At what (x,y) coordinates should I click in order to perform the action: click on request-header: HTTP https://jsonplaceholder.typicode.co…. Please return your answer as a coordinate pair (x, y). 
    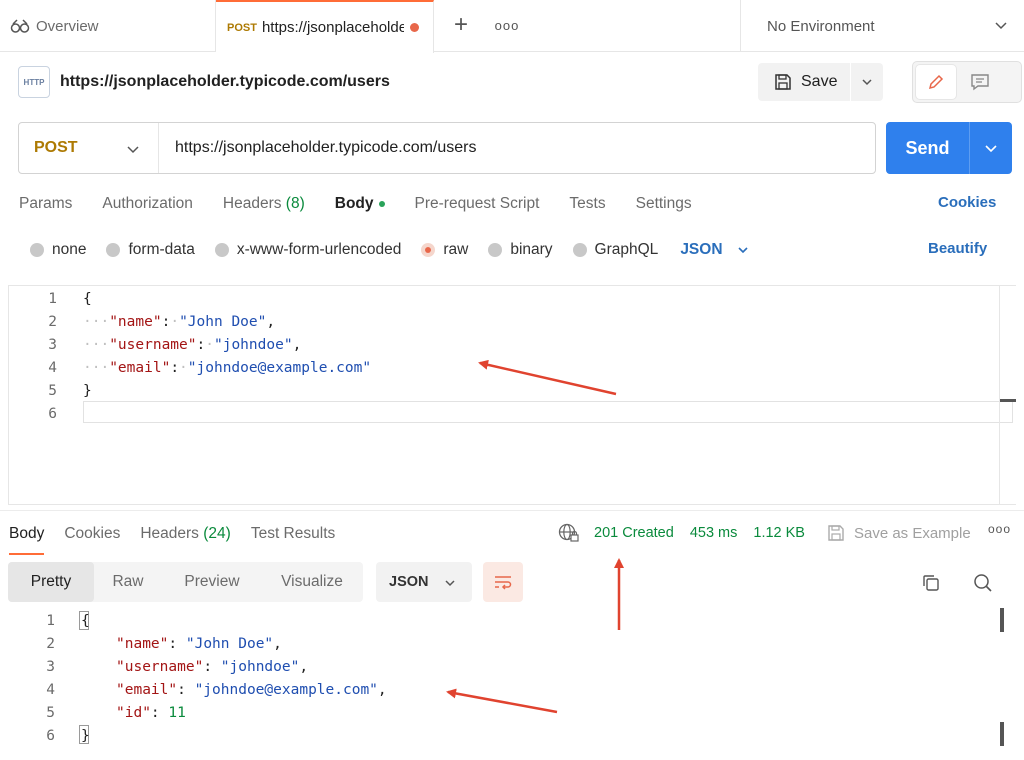
    Looking at the image, I should click on (204, 82).